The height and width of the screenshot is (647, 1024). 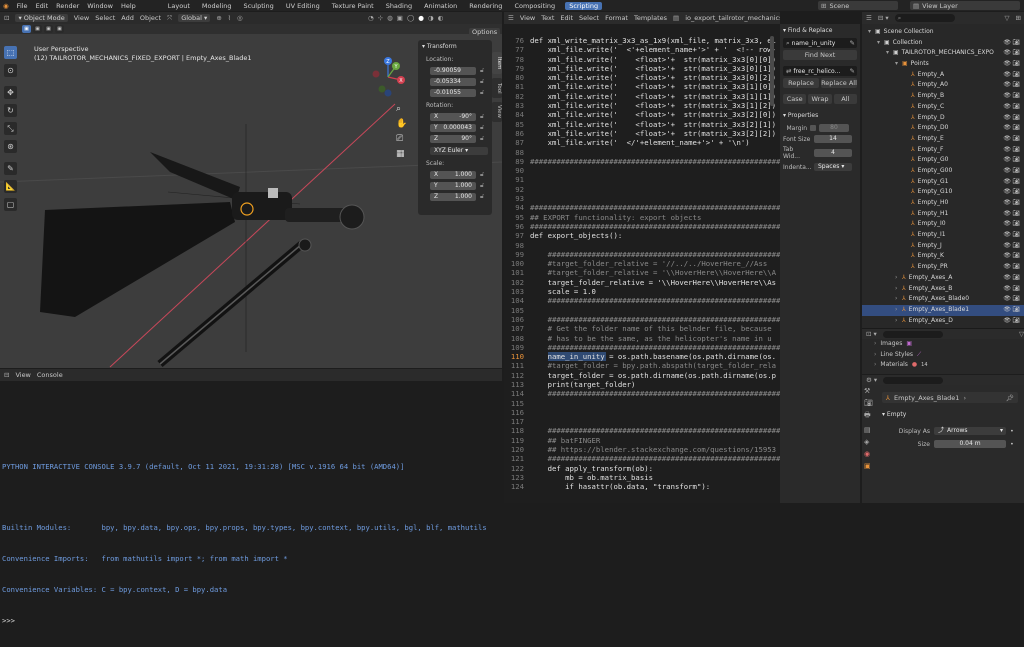 I want to click on outliner-item: ⅄ Empty_G00 👁︎ 📷︎, so click(x=943, y=171).